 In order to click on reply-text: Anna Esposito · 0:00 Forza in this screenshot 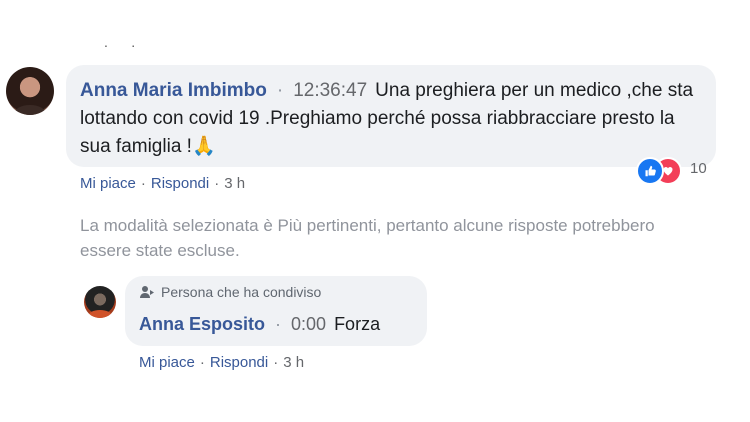, I will do `click(259, 324)`.